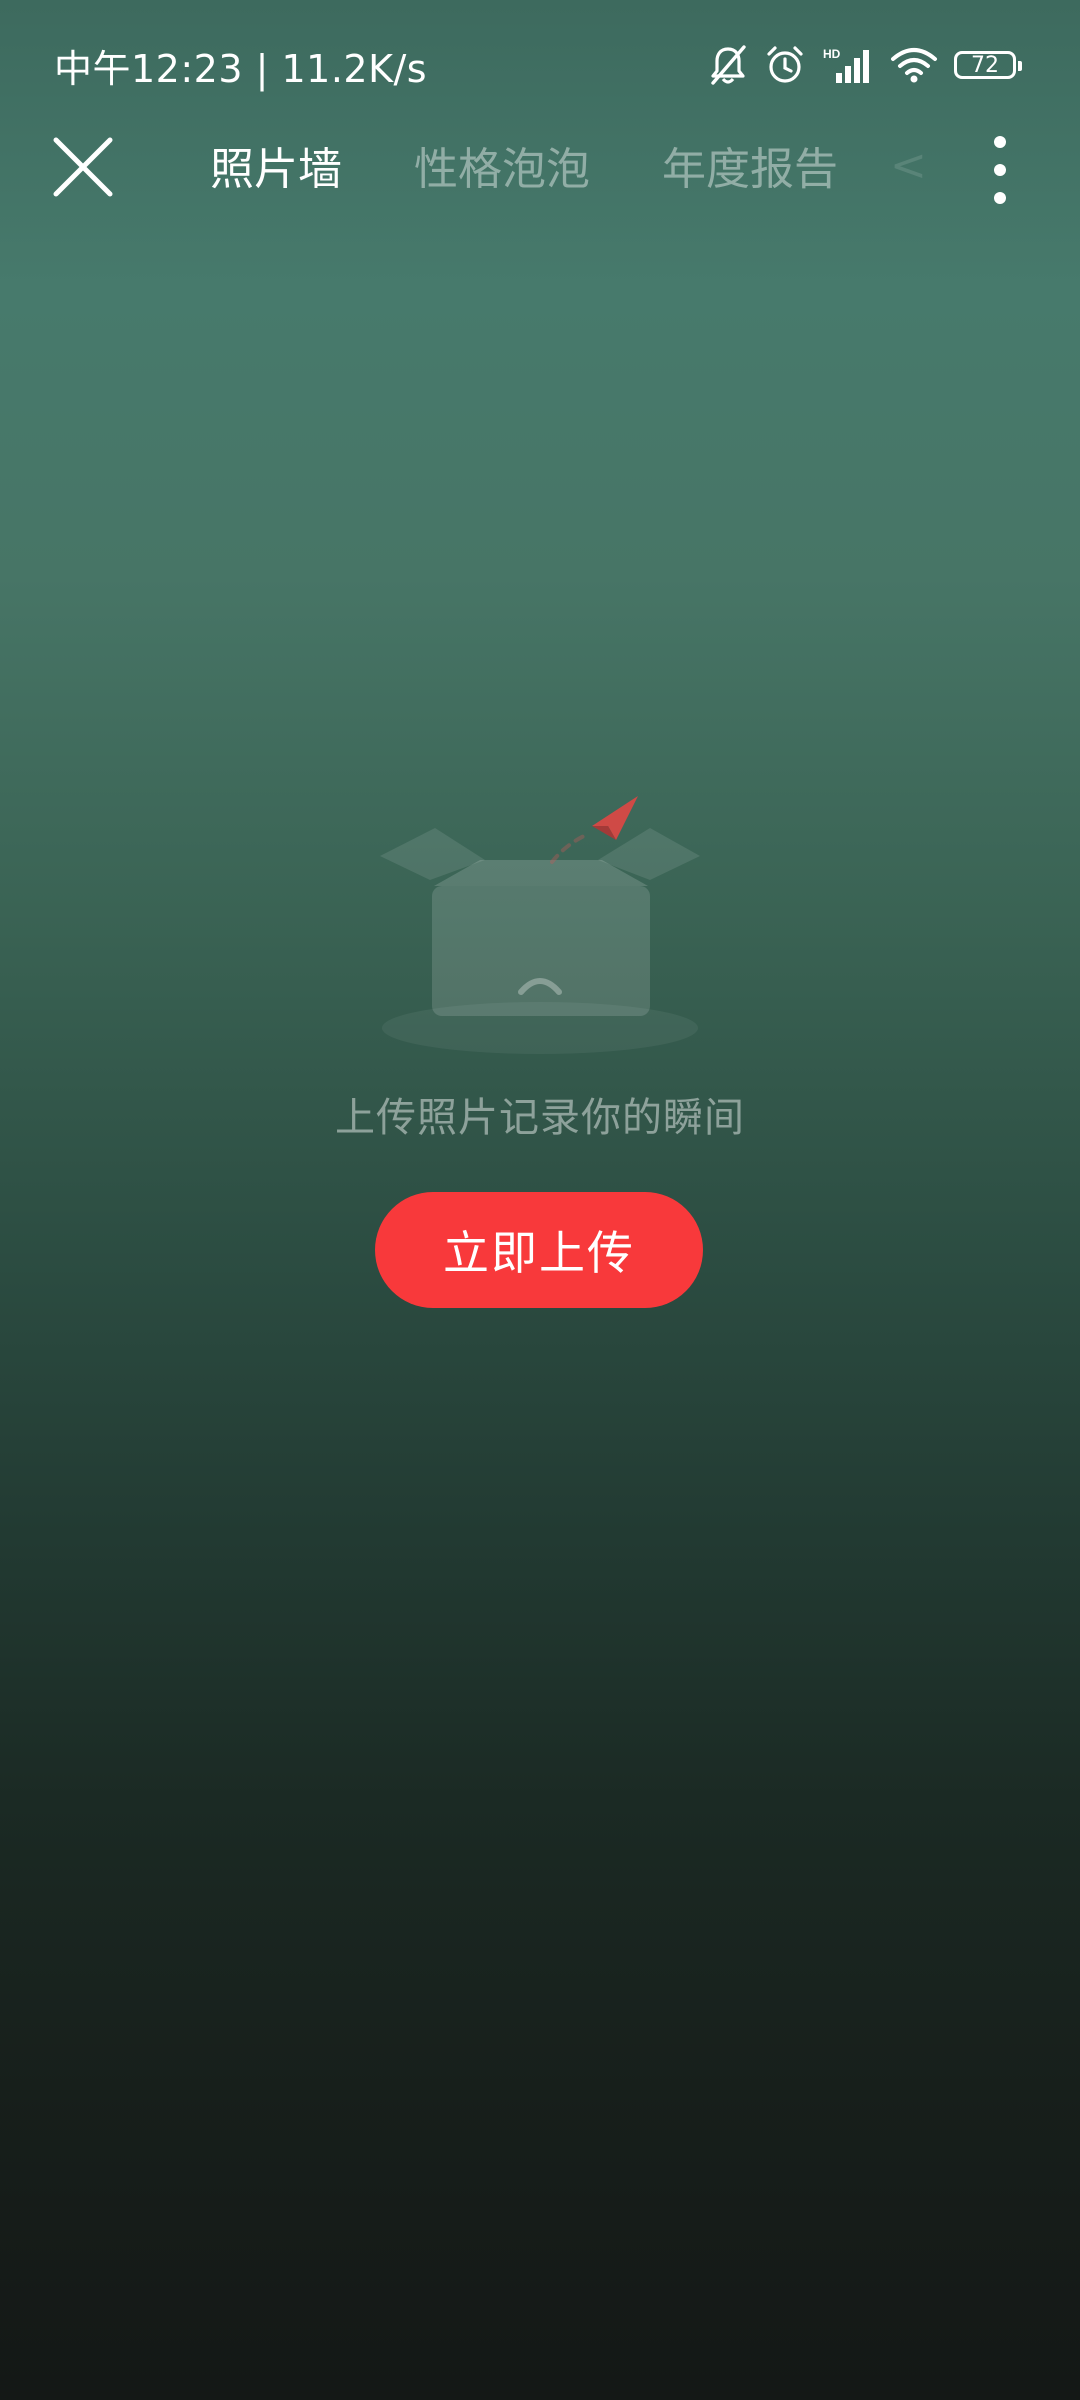  Describe the element at coordinates (276, 165) in the screenshot. I see `tab-photo-wall: 照片墙` at that location.